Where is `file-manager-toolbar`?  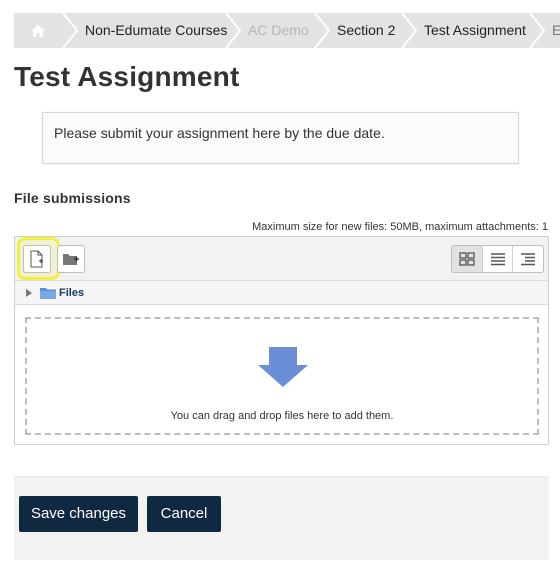 file-manager-toolbar is located at coordinates (281, 259).